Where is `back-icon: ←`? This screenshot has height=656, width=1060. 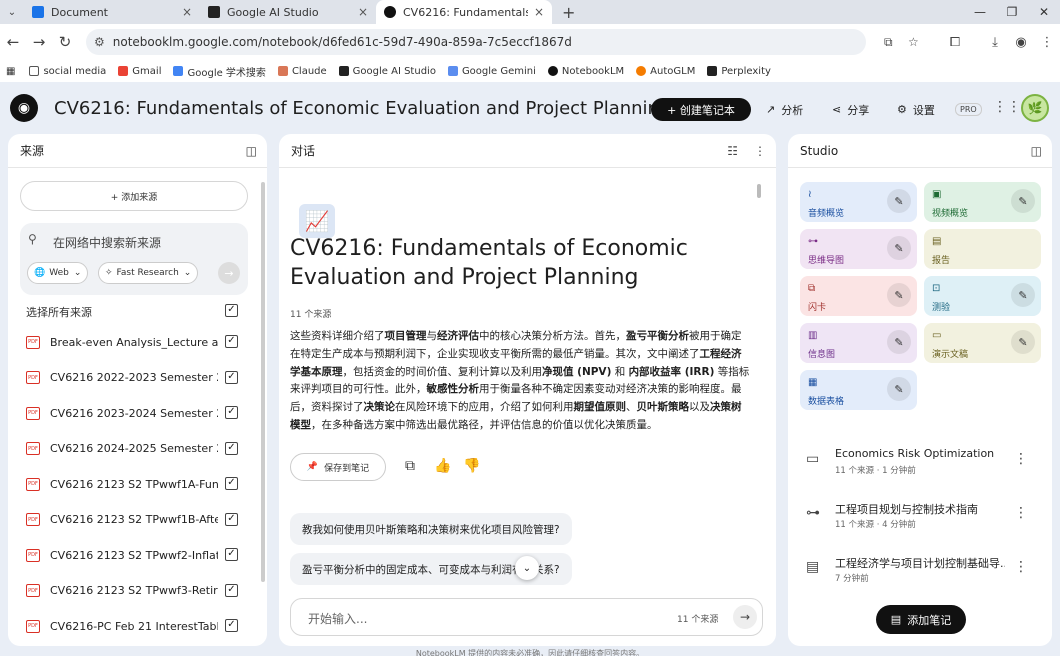 back-icon: ← is located at coordinates (13, 42).